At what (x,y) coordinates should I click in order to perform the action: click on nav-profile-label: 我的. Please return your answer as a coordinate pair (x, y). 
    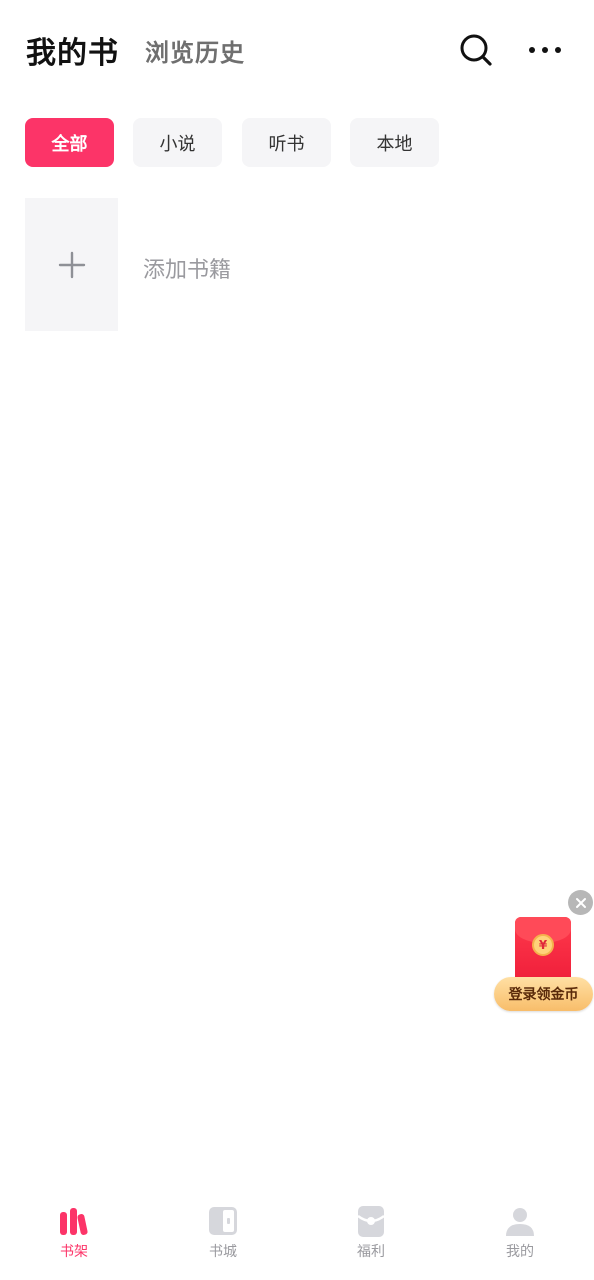
    Looking at the image, I should click on (520, 1252).